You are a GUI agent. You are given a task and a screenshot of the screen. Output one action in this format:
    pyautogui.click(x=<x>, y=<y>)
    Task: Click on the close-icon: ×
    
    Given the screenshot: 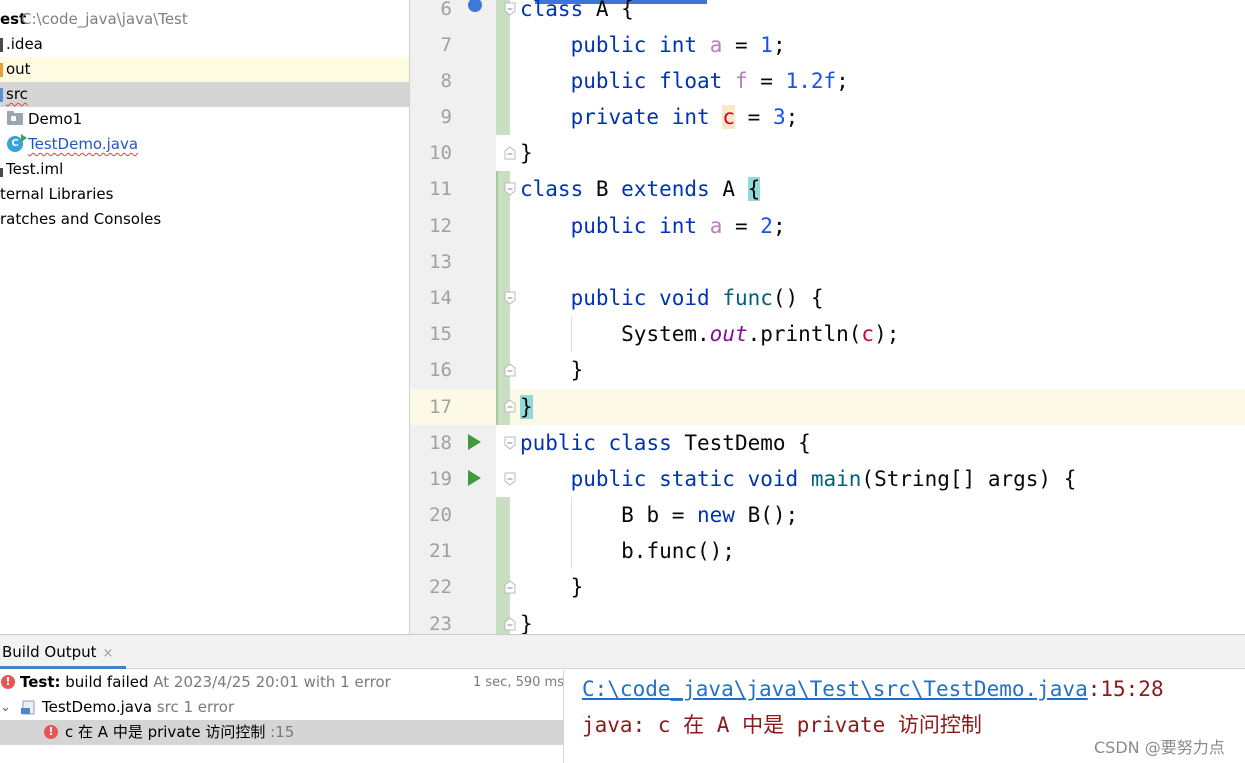 What is the action you would take?
    pyautogui.click(x=108, y=653)
    